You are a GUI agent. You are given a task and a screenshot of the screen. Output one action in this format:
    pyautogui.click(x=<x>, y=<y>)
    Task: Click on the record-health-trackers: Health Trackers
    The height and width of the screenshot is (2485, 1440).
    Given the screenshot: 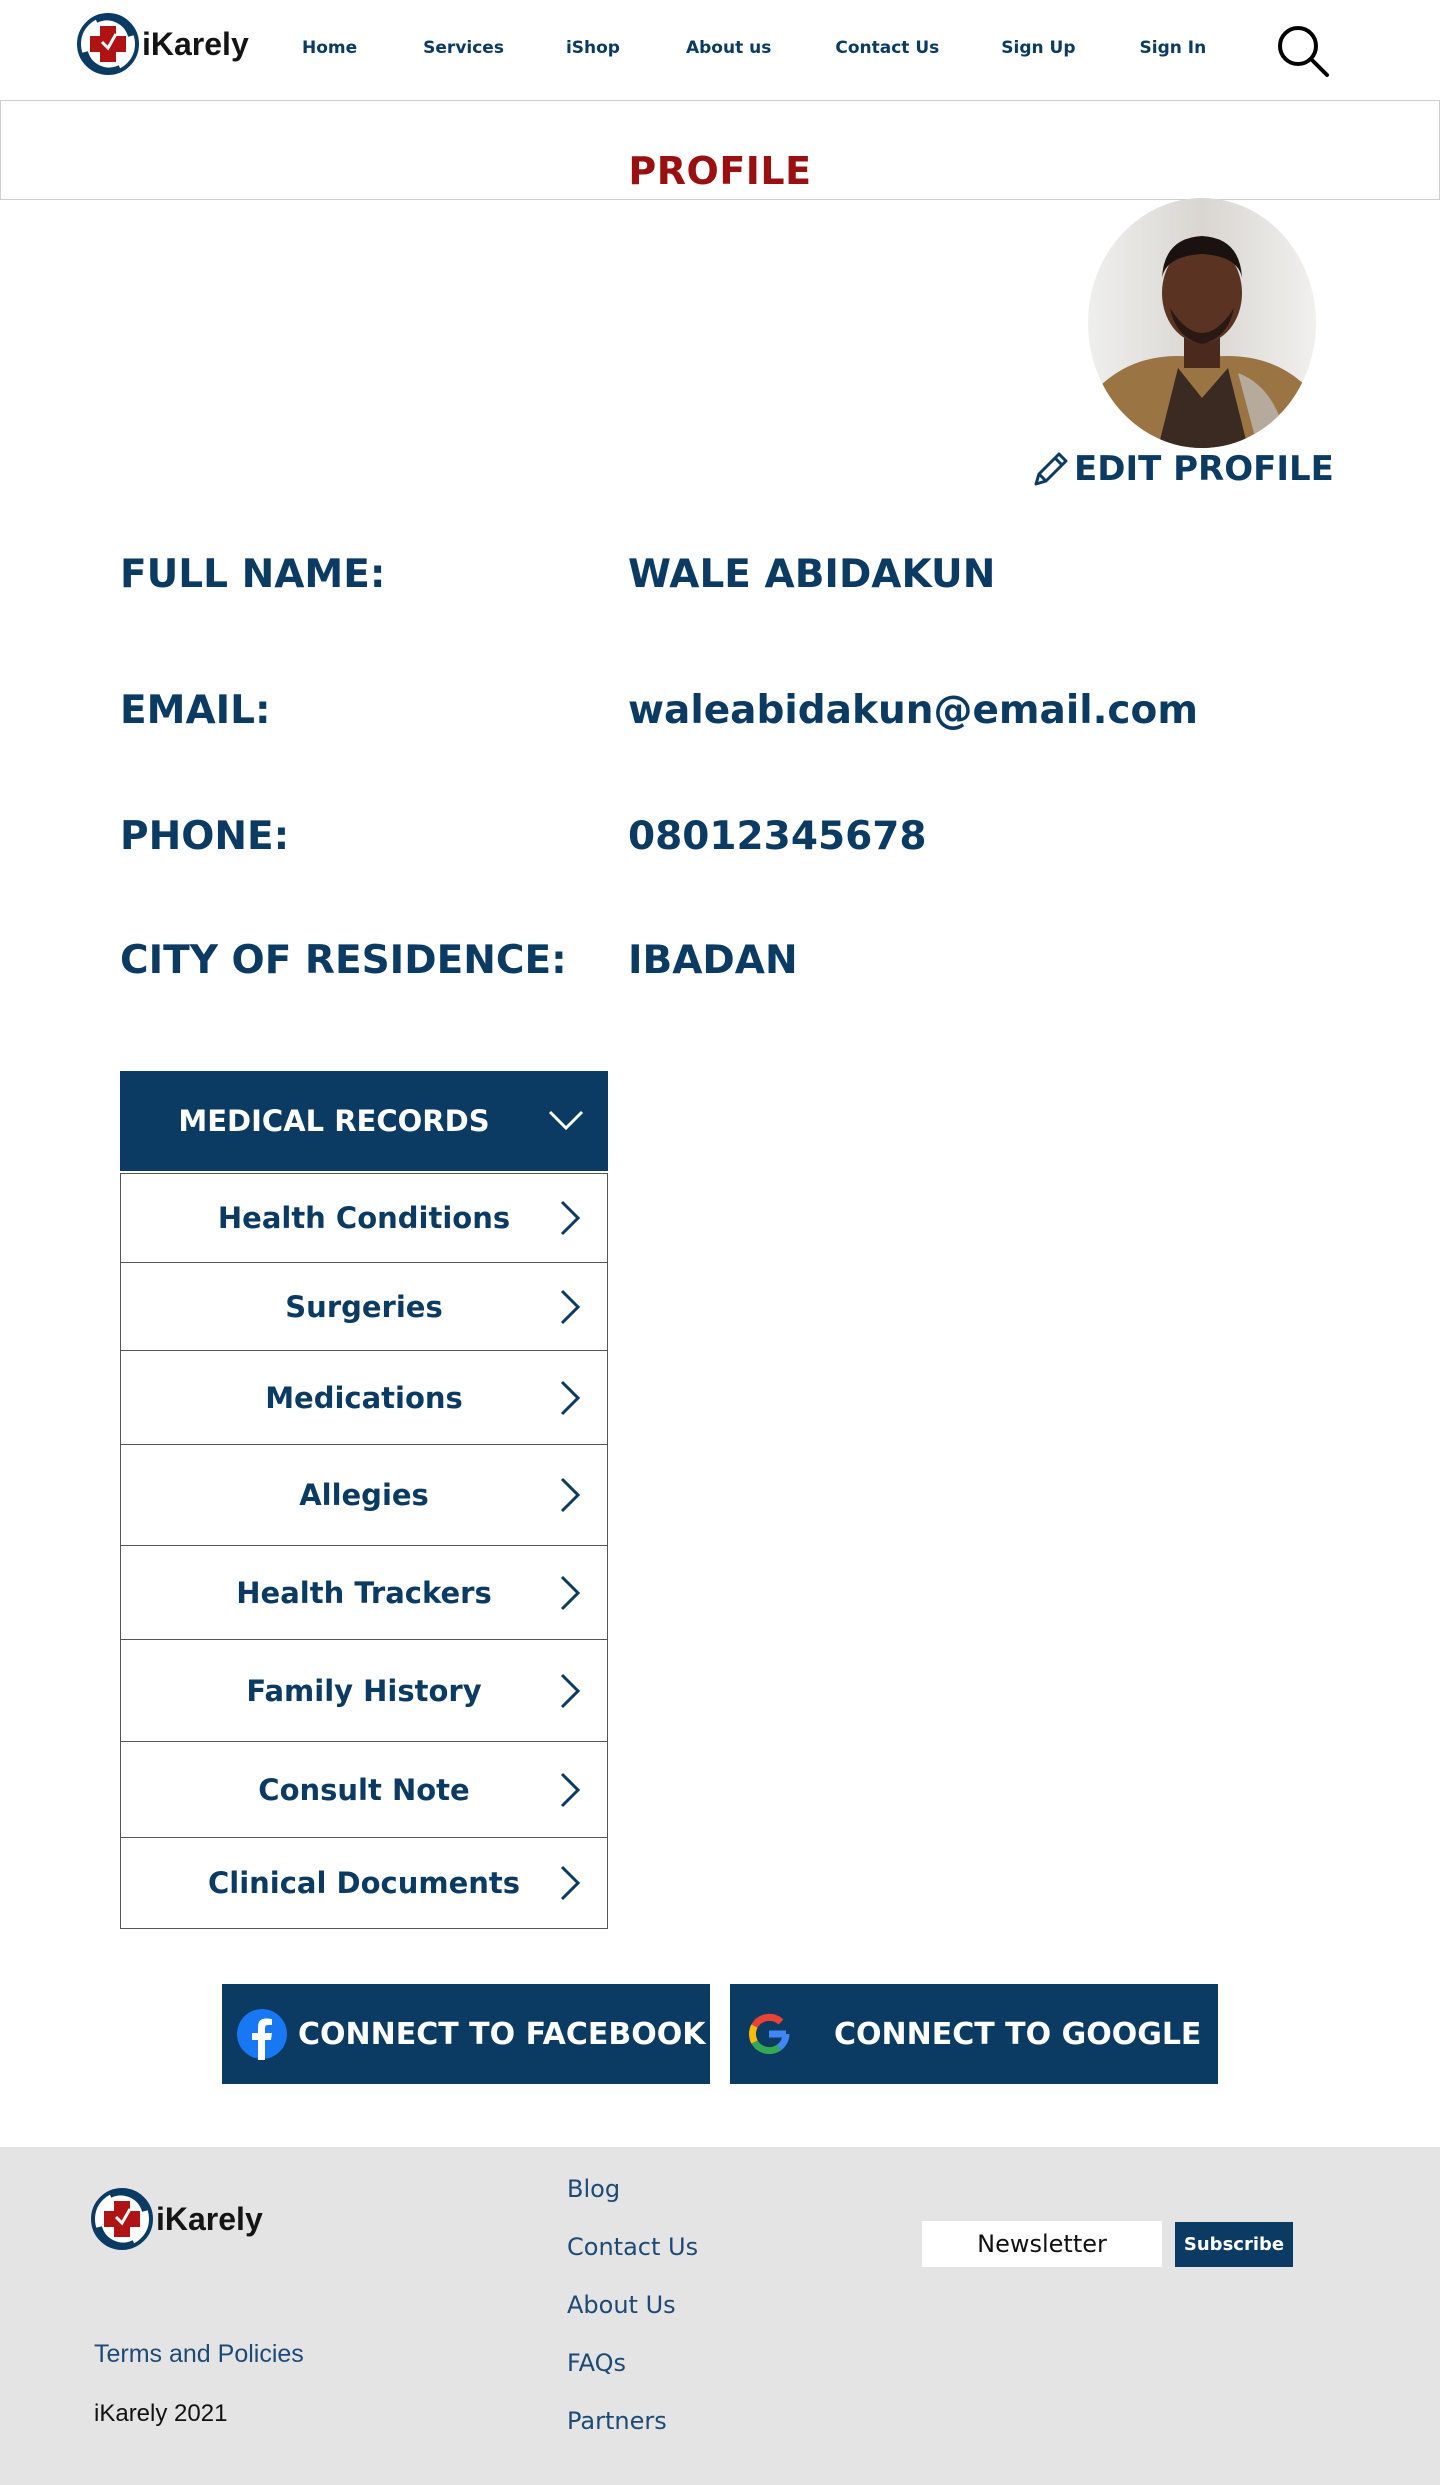 What is the action you would take?
    pyautogui.click(x=364, y=1592)
    